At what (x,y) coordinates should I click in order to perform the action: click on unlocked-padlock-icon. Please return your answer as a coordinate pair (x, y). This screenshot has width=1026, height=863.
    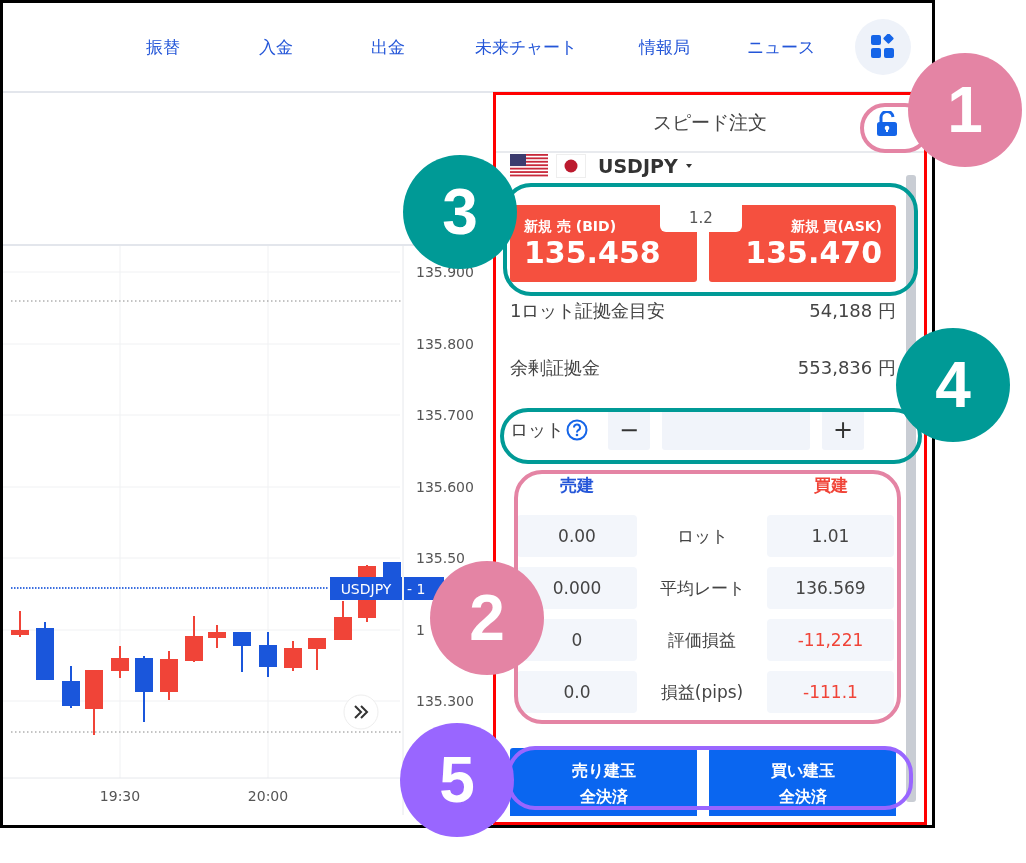
    Looking at the image, I should click on (887, 124).